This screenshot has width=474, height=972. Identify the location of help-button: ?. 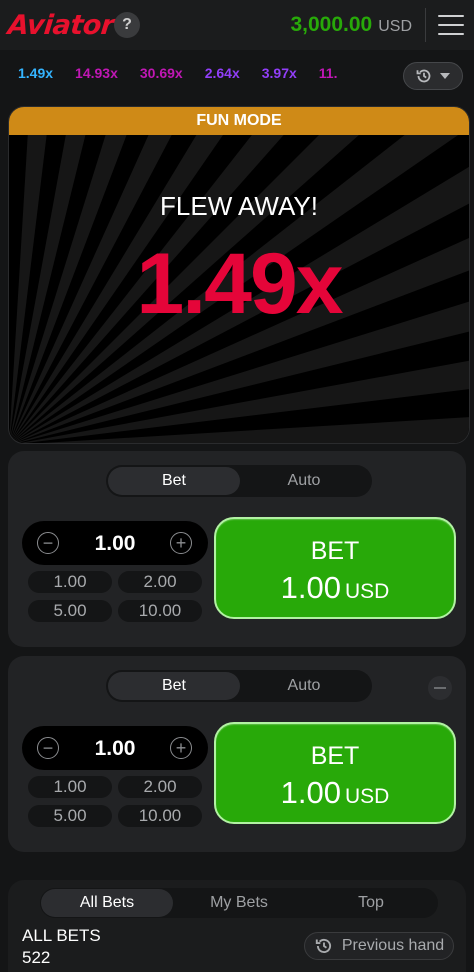
(127, 25).